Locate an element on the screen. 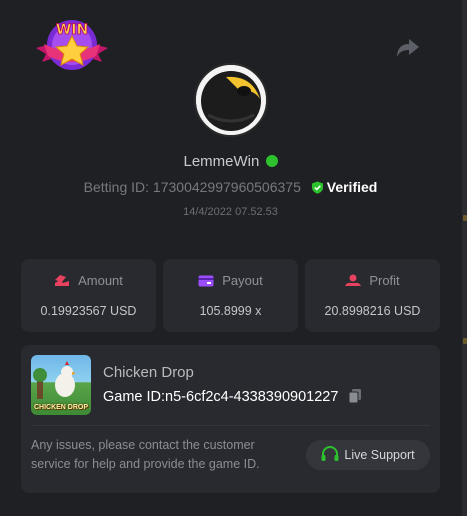 The image size is (467, 516). live-support-button: Live Support is located at coordinates (368, 455).